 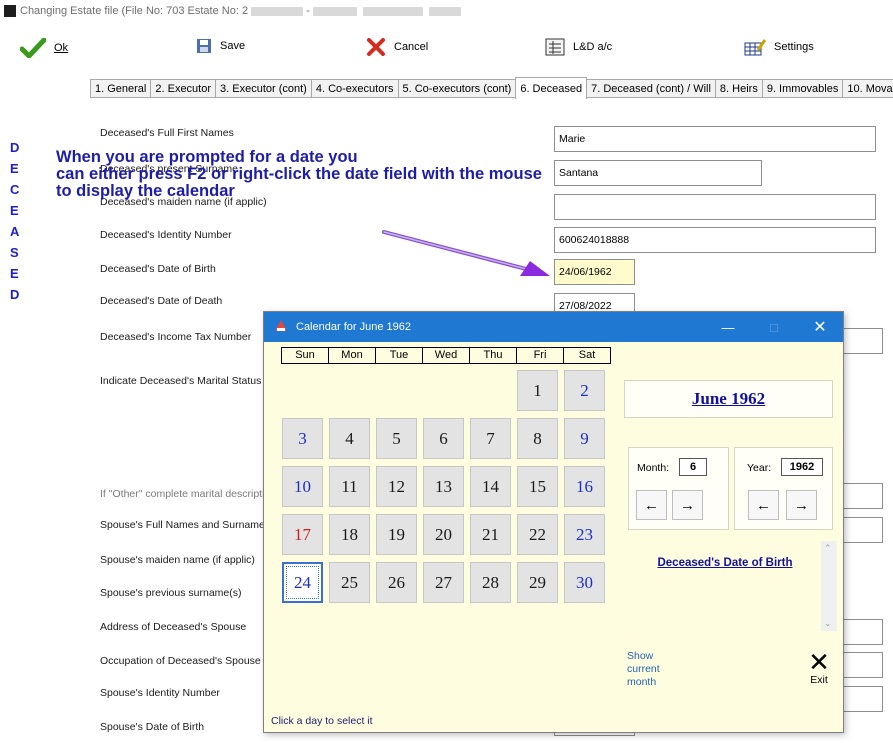 I want to click on calendar-day: 15, so click(x=537, y=486).